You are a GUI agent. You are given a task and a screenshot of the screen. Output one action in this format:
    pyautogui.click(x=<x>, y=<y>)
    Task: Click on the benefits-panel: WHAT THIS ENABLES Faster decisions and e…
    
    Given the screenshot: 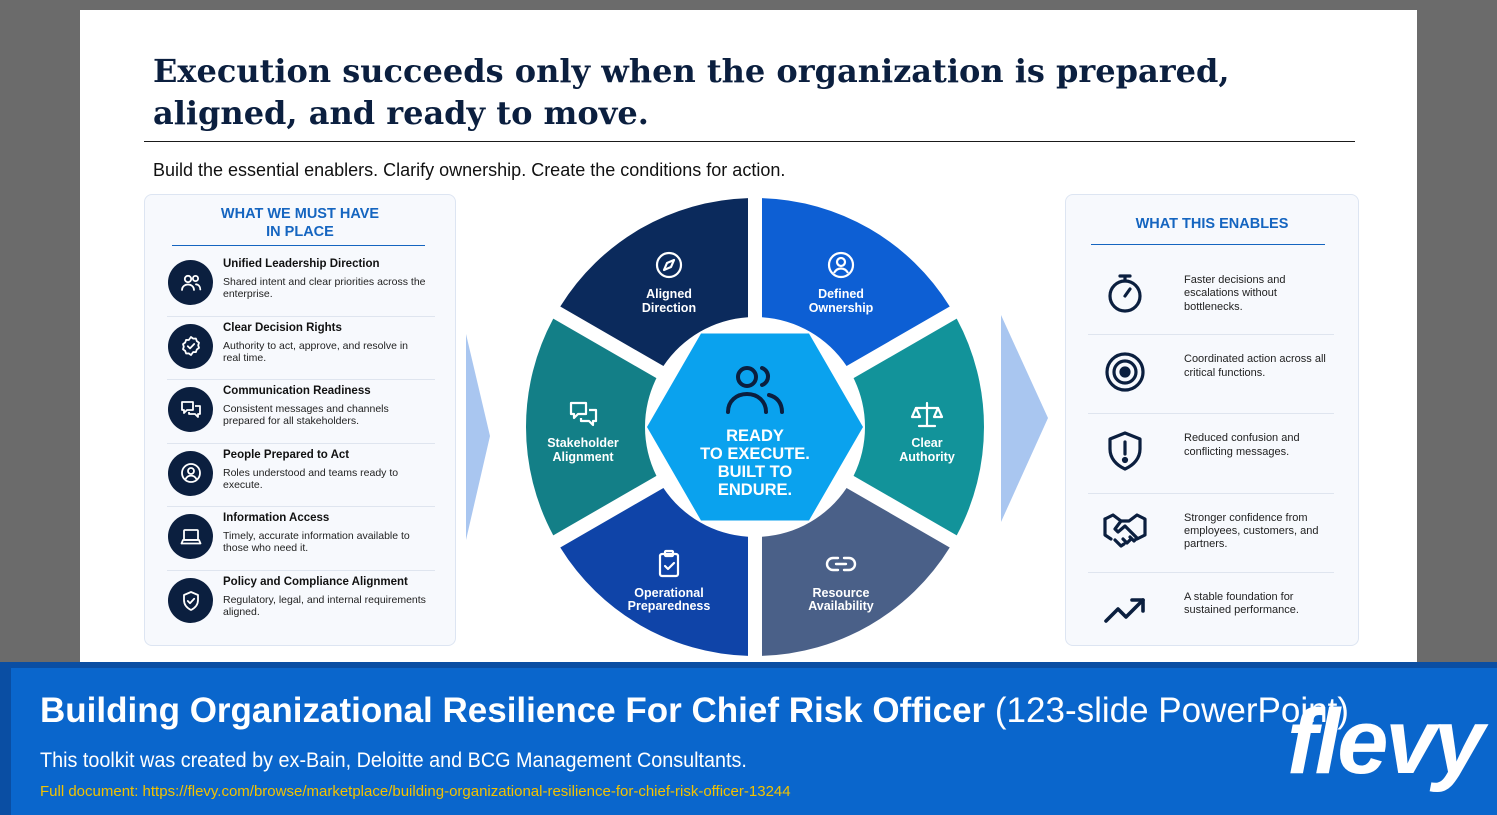 What is the action you would take?
    pyautogui.click(x=1212, y=420)
    